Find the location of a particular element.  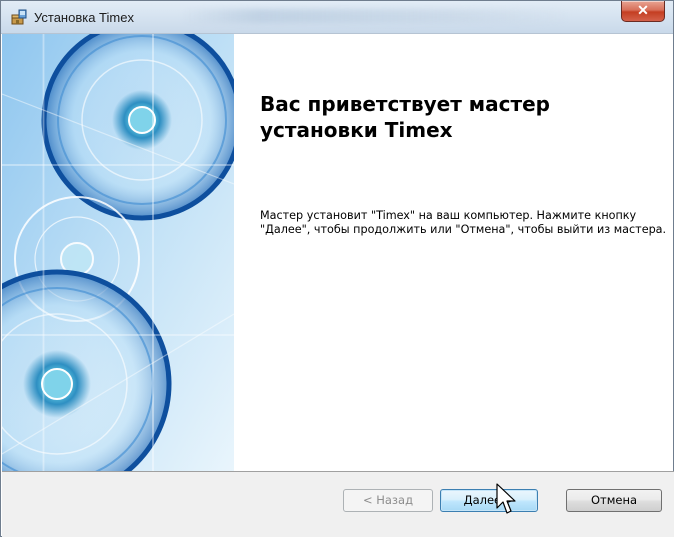

close-icon: ✕ is located at coordinates (643, 10).